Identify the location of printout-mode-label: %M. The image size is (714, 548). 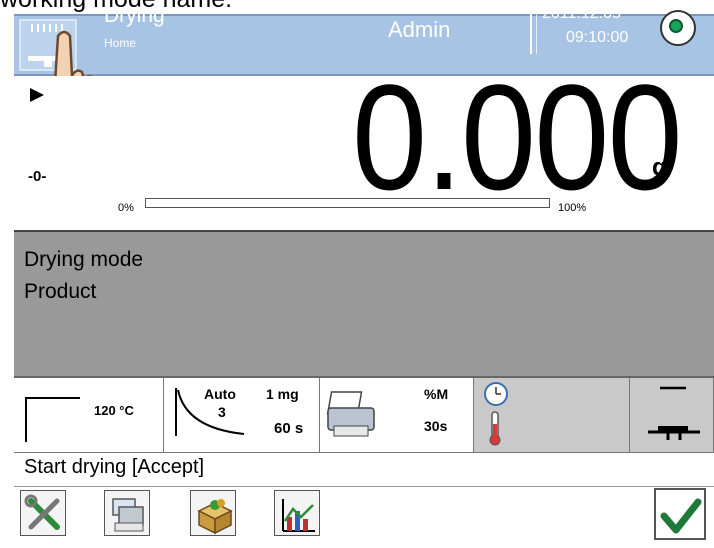
(436, 394).